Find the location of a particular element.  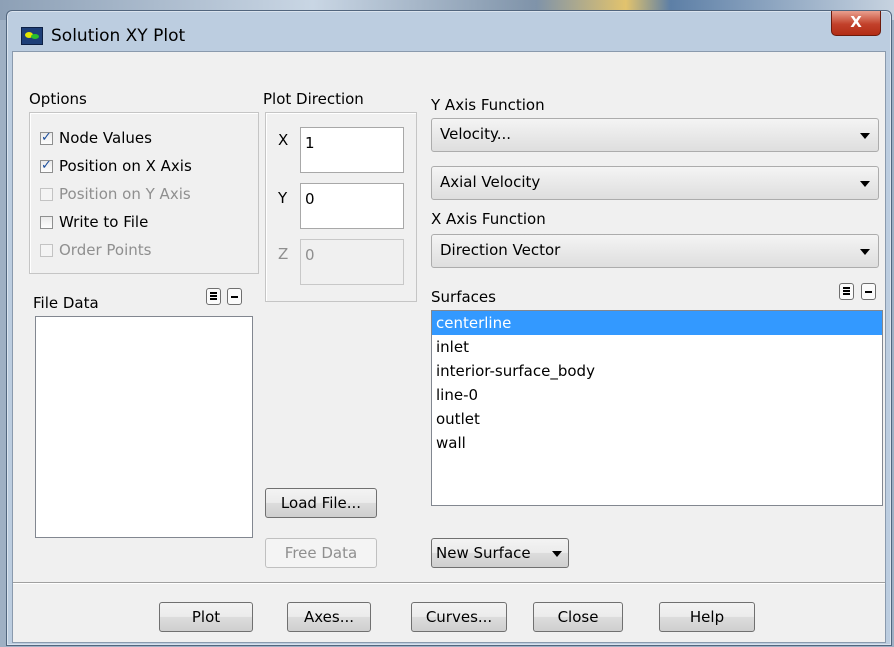

position-on-x-axis-checkbox: Position on X Axis is located at coordinates (116, 166).